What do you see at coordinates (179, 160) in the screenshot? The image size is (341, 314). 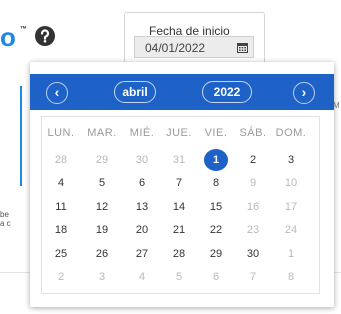 I see `day-cell: 31` at bounding box center [179, 160].